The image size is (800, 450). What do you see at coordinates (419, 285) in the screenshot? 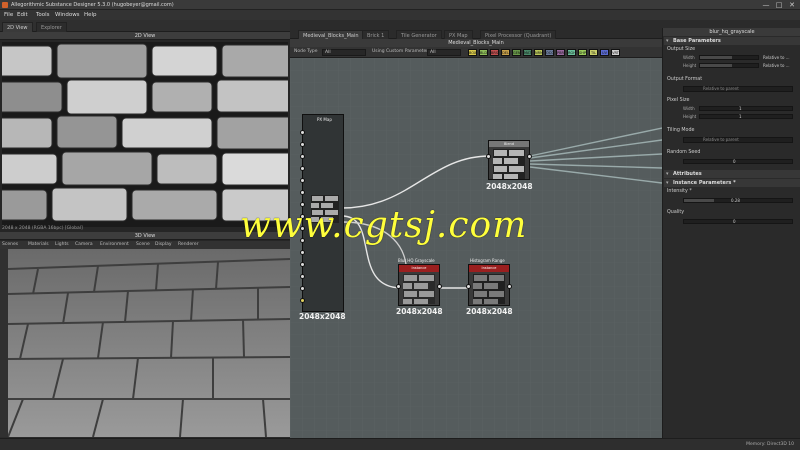
I see `blur-hq-node: Instance` at bounding box center [419, 285].